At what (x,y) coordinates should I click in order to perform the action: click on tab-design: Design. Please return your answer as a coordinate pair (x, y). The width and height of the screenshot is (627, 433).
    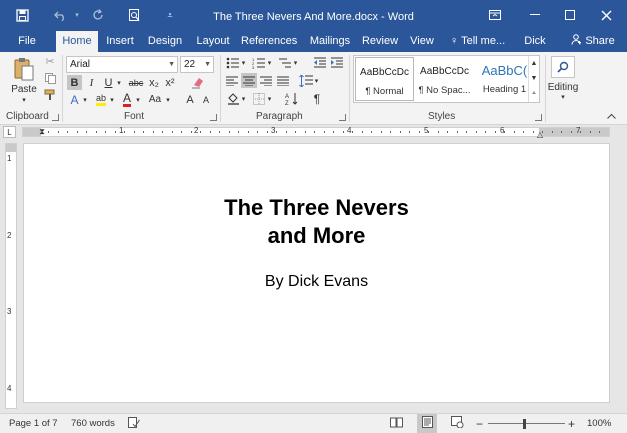
    Looking at the image, I should click on (165, 41).